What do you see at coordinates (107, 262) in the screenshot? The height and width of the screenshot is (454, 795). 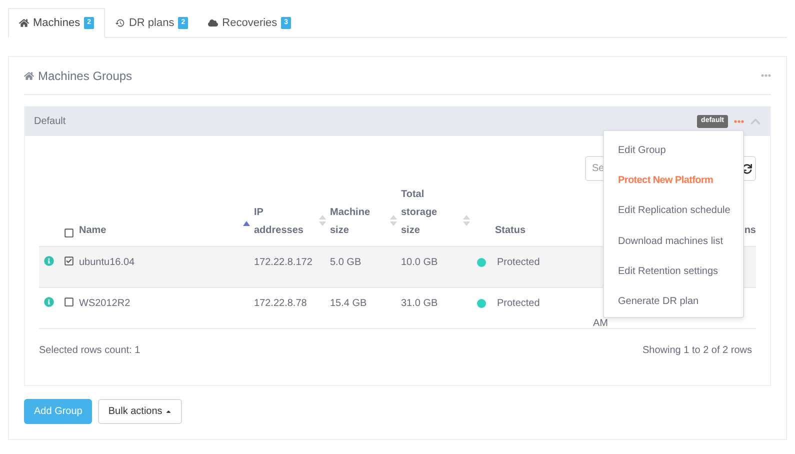 I see `table-cell: ubuntu16.04` at bounding box center [107, 262].